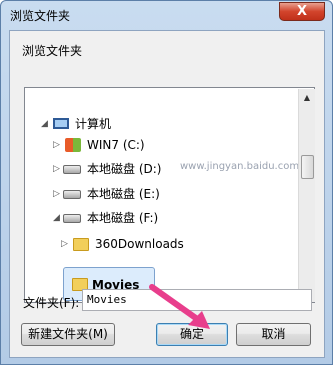 This screenshot has height=365, width=333. I want to click on tree-item-label: 本地磁盘 (D:), so click(124, 169).